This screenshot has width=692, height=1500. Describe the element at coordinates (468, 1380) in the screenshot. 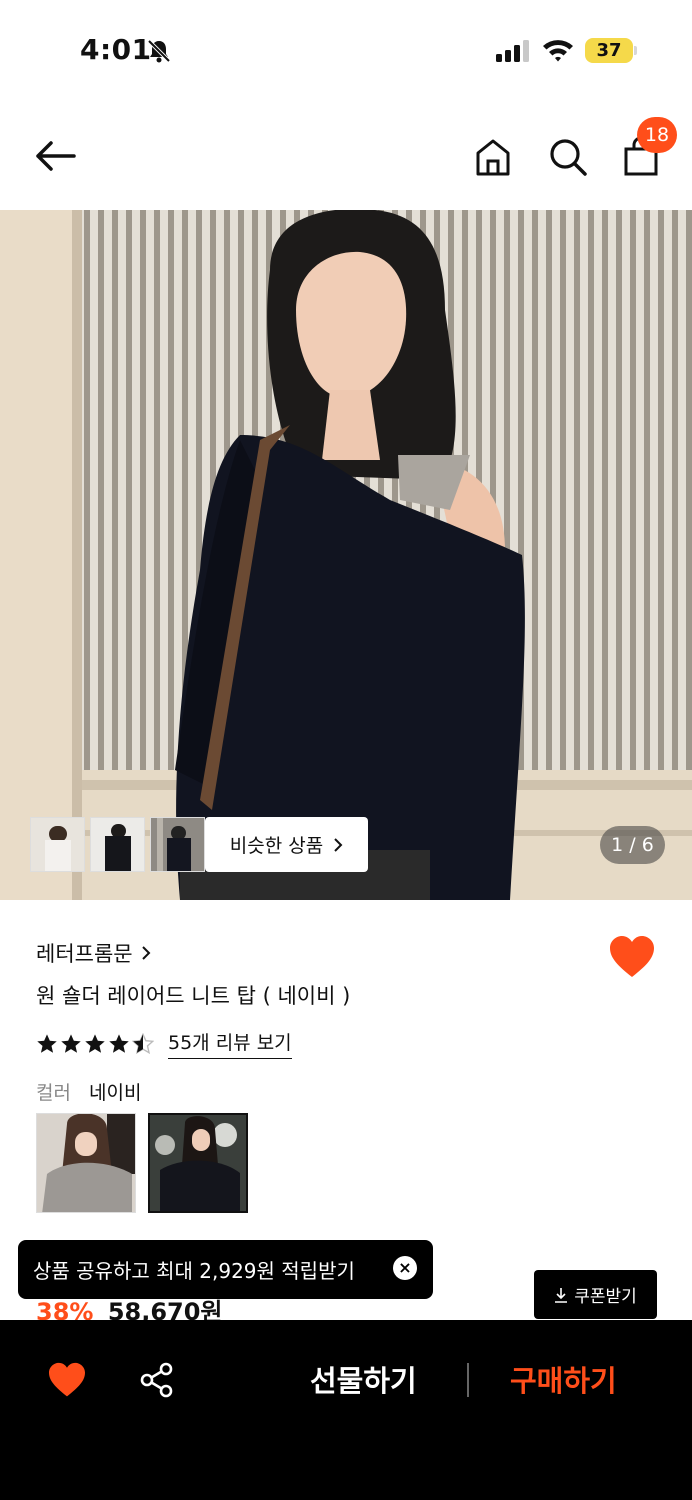

I see `divider` at that location.